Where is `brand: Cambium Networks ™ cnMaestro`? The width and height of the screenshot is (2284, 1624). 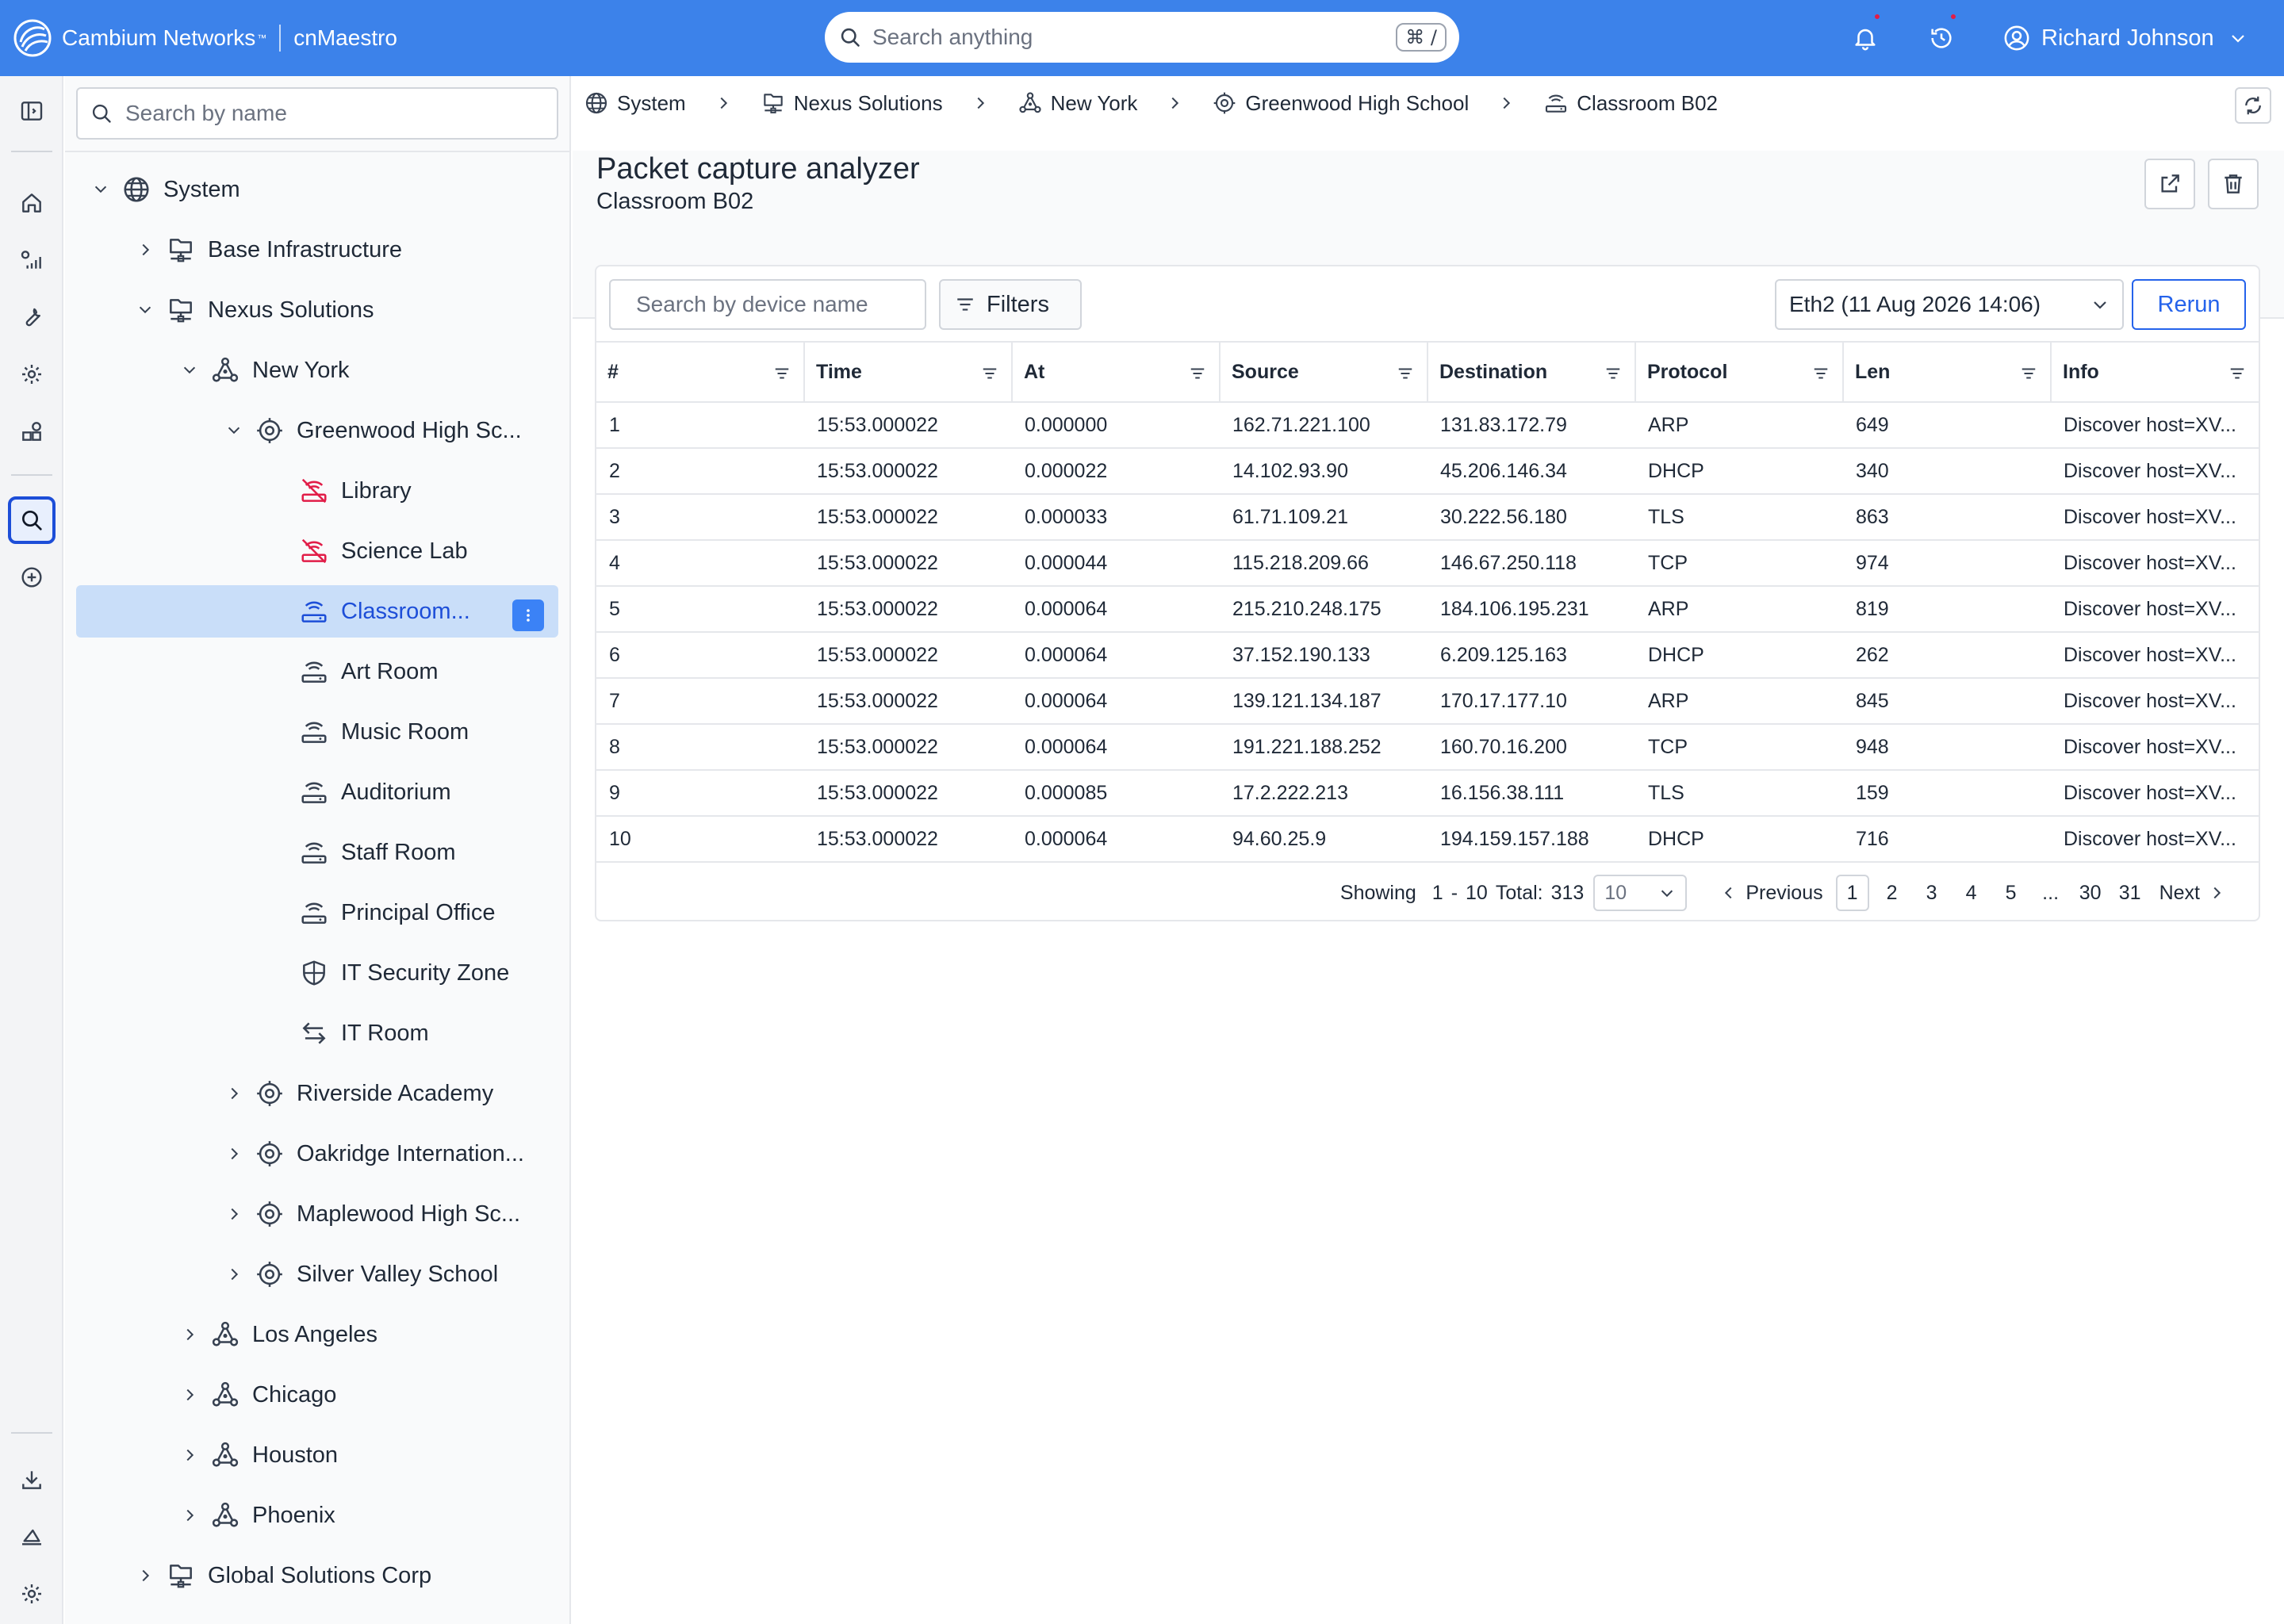 brand: Cambium Networks ™ cnMaestro is located at coordinates (205, 38).